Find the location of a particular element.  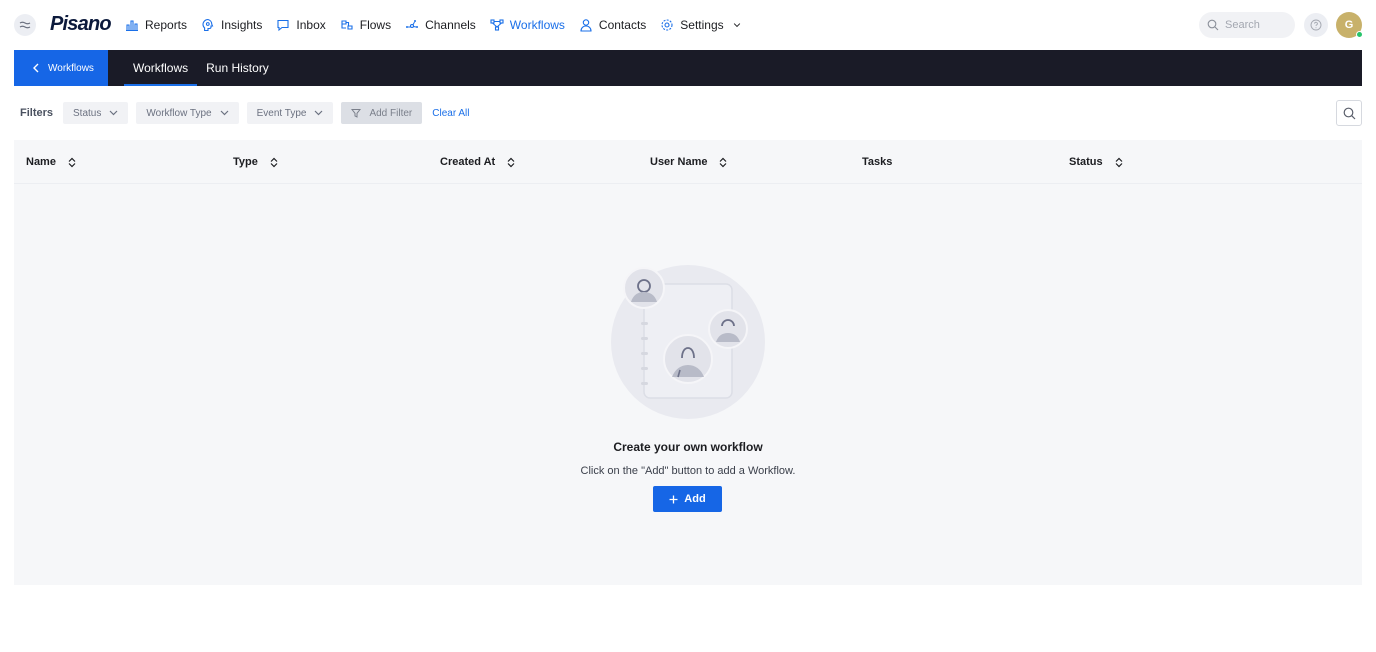

menu-toggle-button is located at coordinates (25, 25).